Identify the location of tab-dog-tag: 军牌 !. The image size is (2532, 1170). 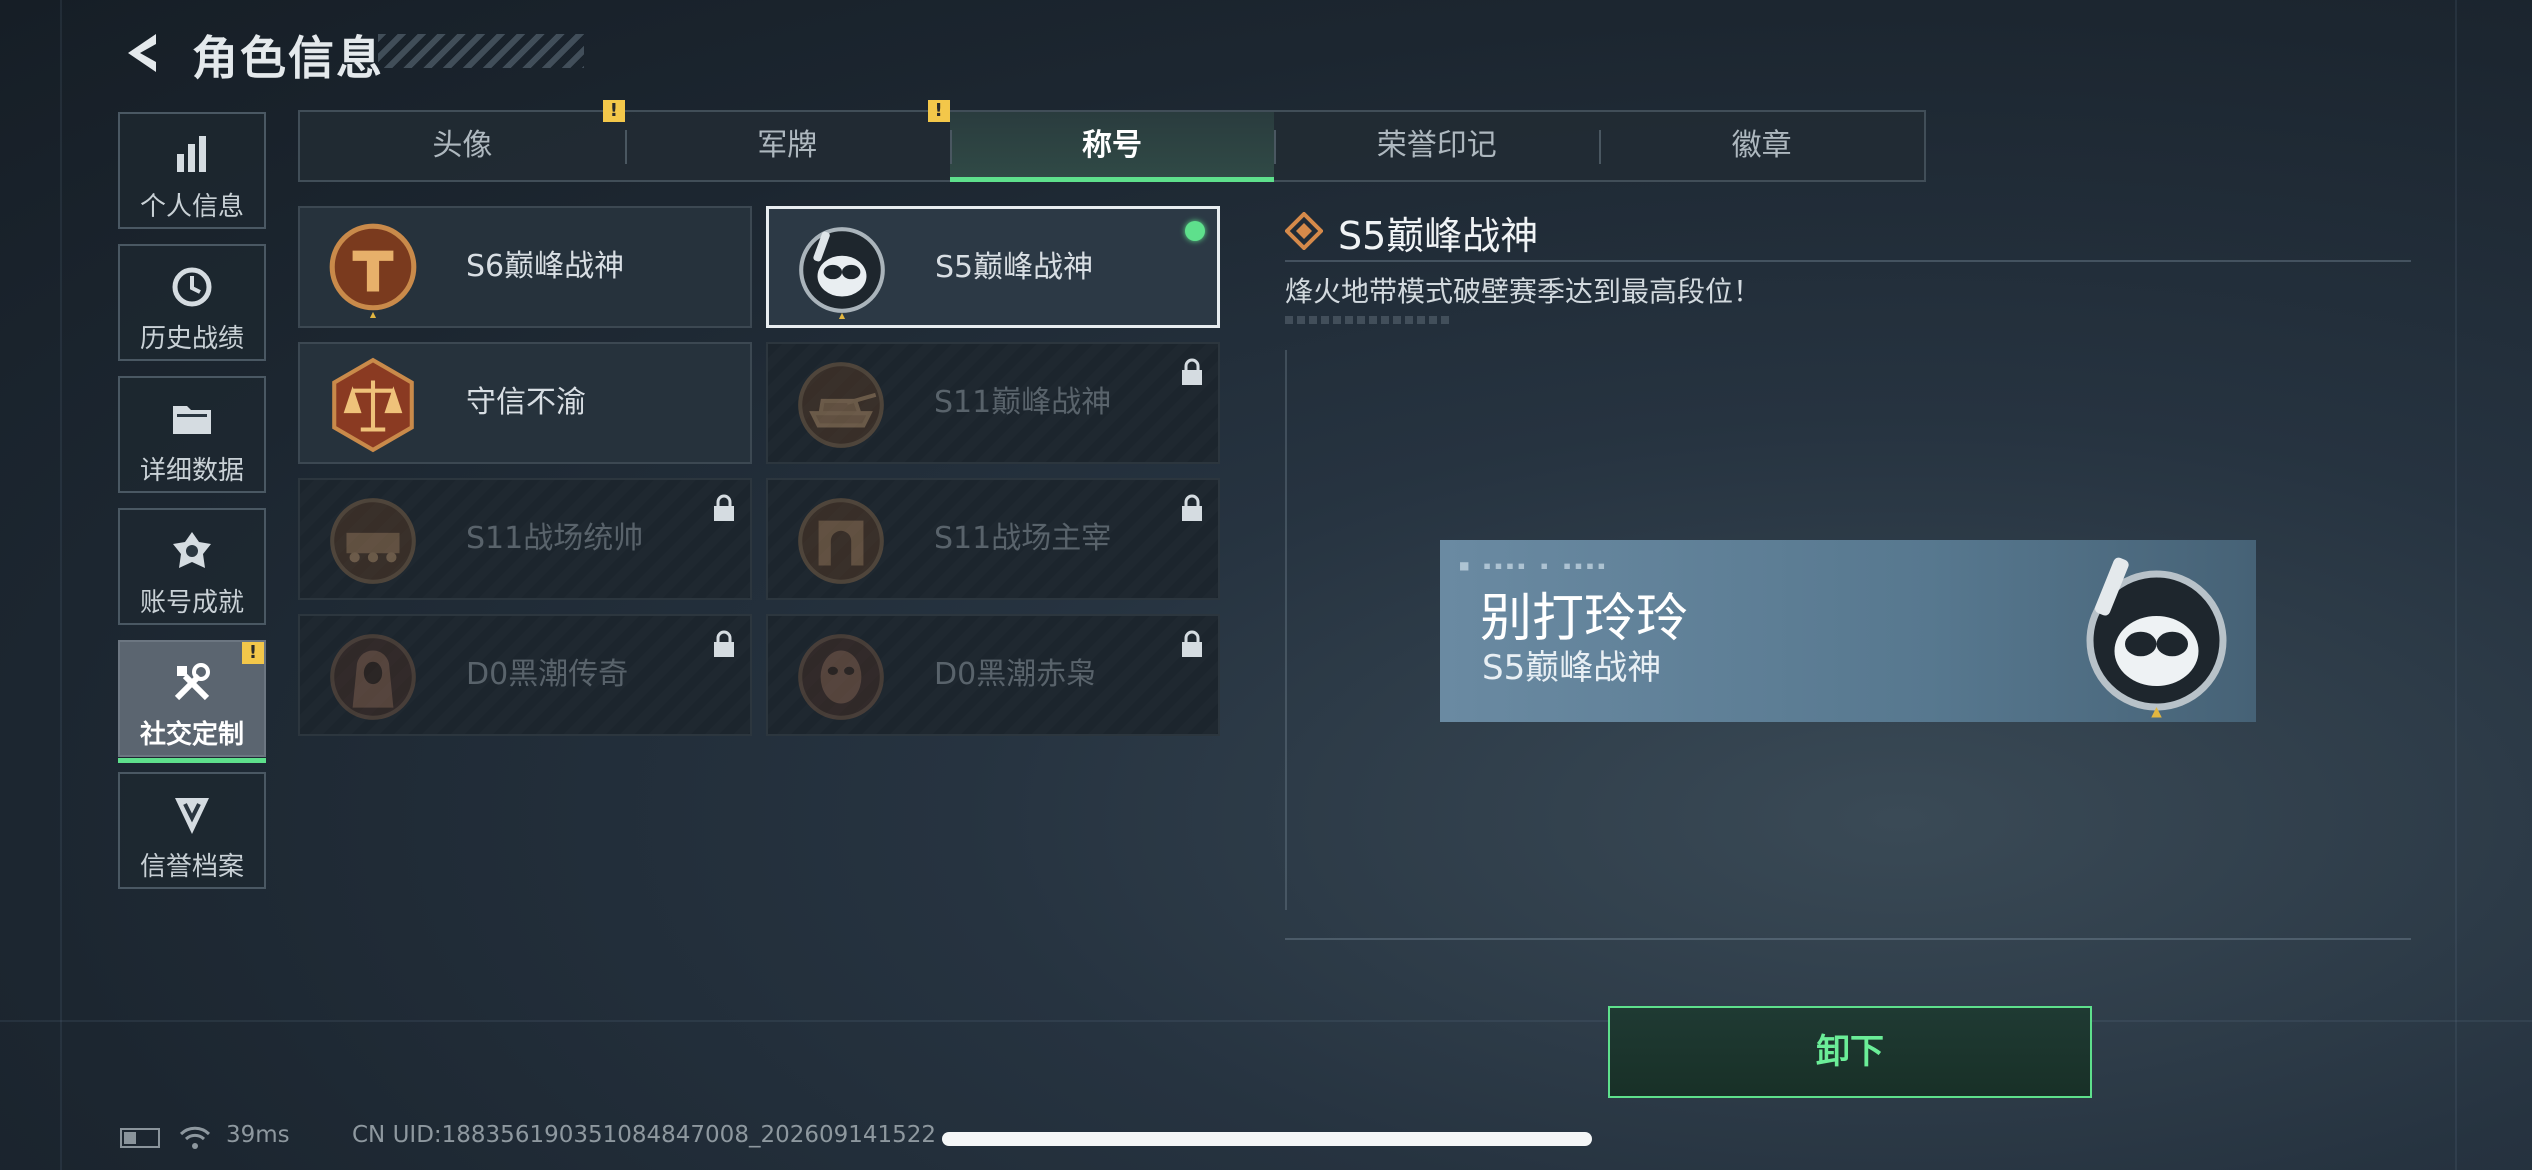
(787, 140).